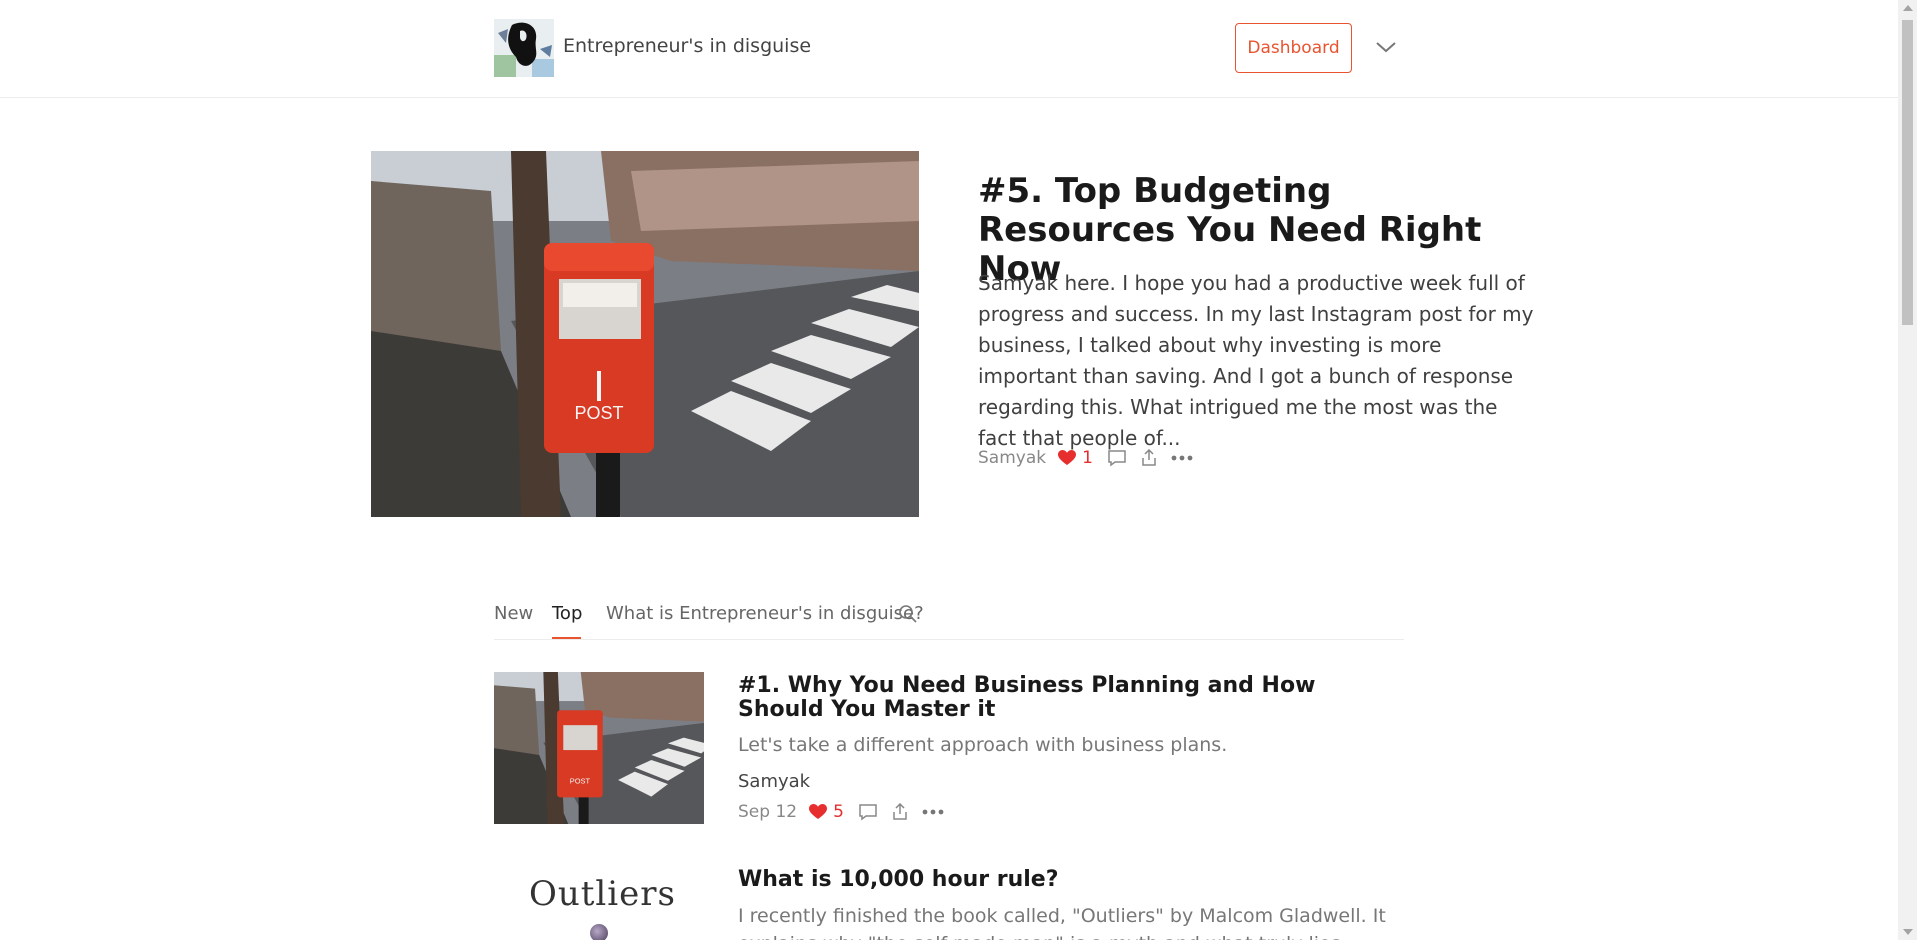 The width and height of the screenshot is (1917, 940). I want to click on post-author: Samyak, so click(774, 781).